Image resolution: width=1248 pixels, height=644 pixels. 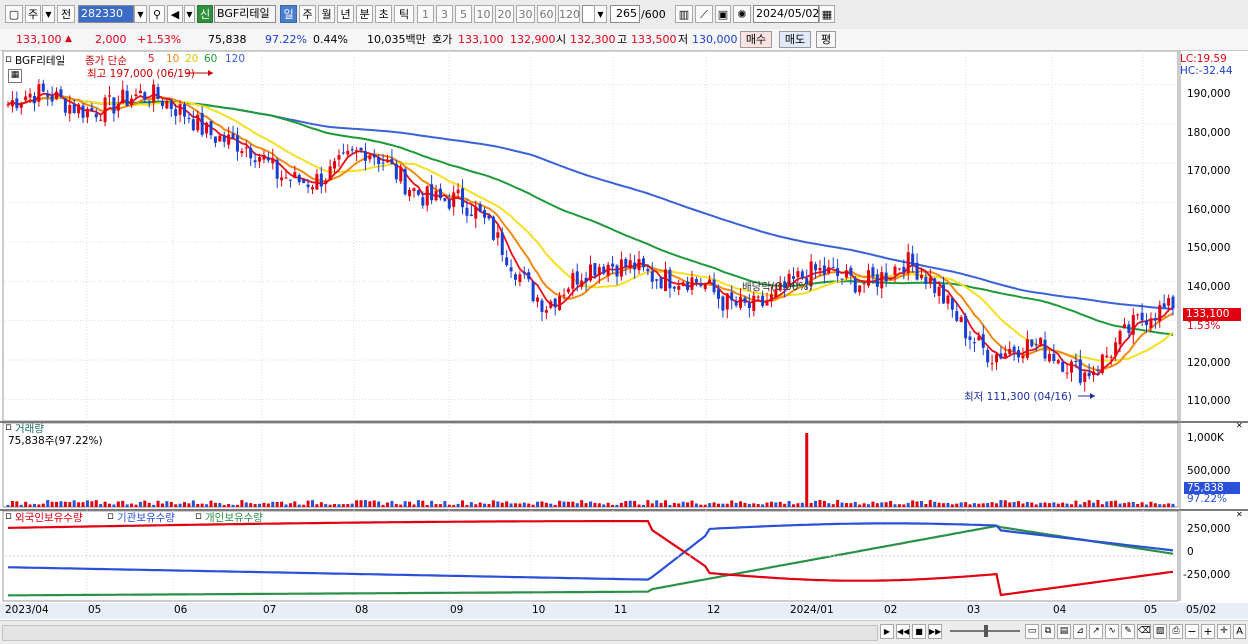 What do you see at coordinates (444, 14) in the screenshot?
I see `mult-3: 3` at bounding box center [444, 14].